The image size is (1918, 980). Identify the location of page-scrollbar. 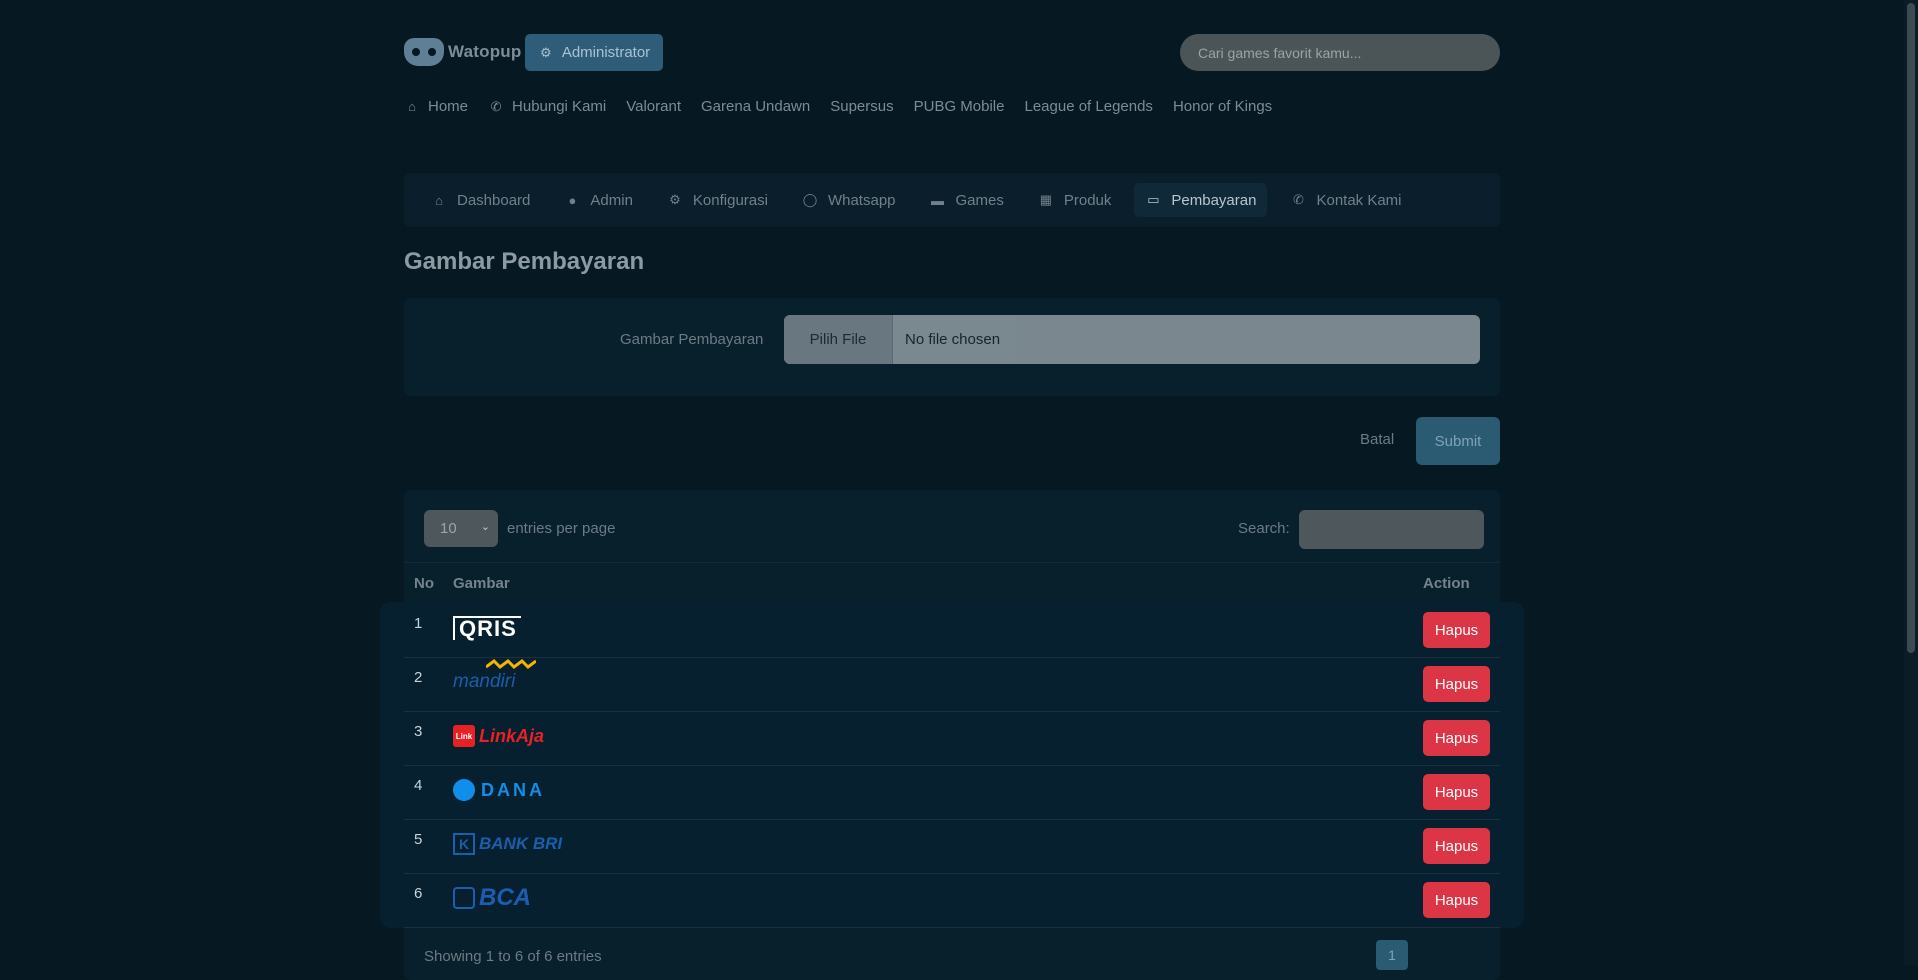
(1911, 482).